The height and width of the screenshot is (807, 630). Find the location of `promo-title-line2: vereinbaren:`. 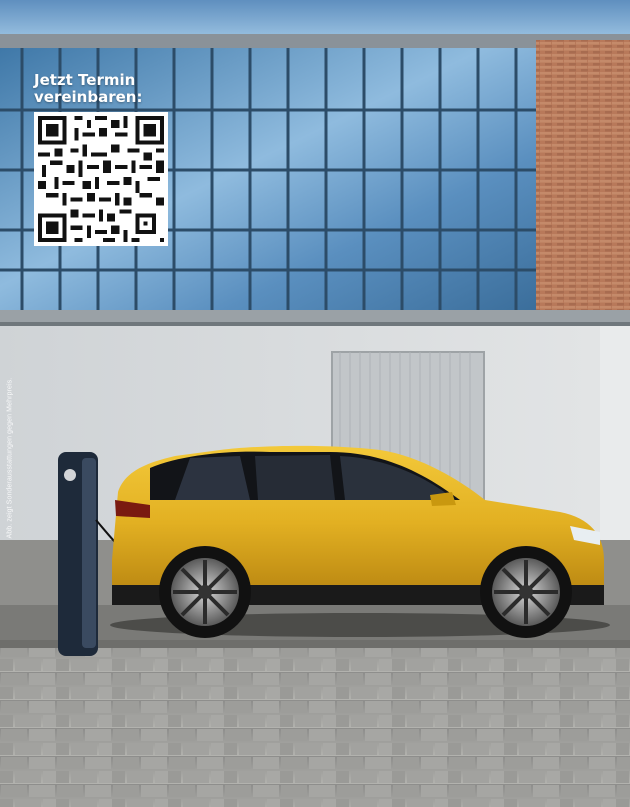

promo-title-line2: vereinbaren: is located at coordinates (88, 97).